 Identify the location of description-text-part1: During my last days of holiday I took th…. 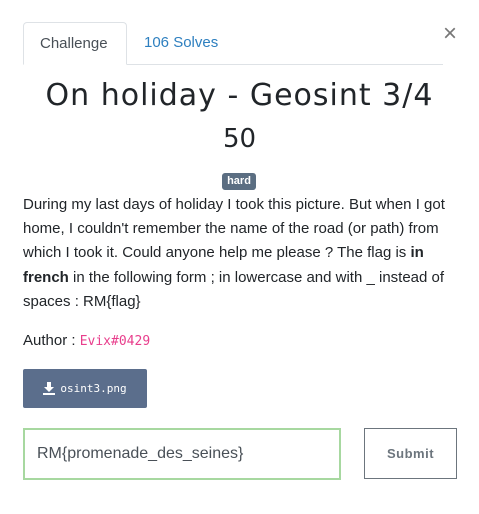
(234, 229).